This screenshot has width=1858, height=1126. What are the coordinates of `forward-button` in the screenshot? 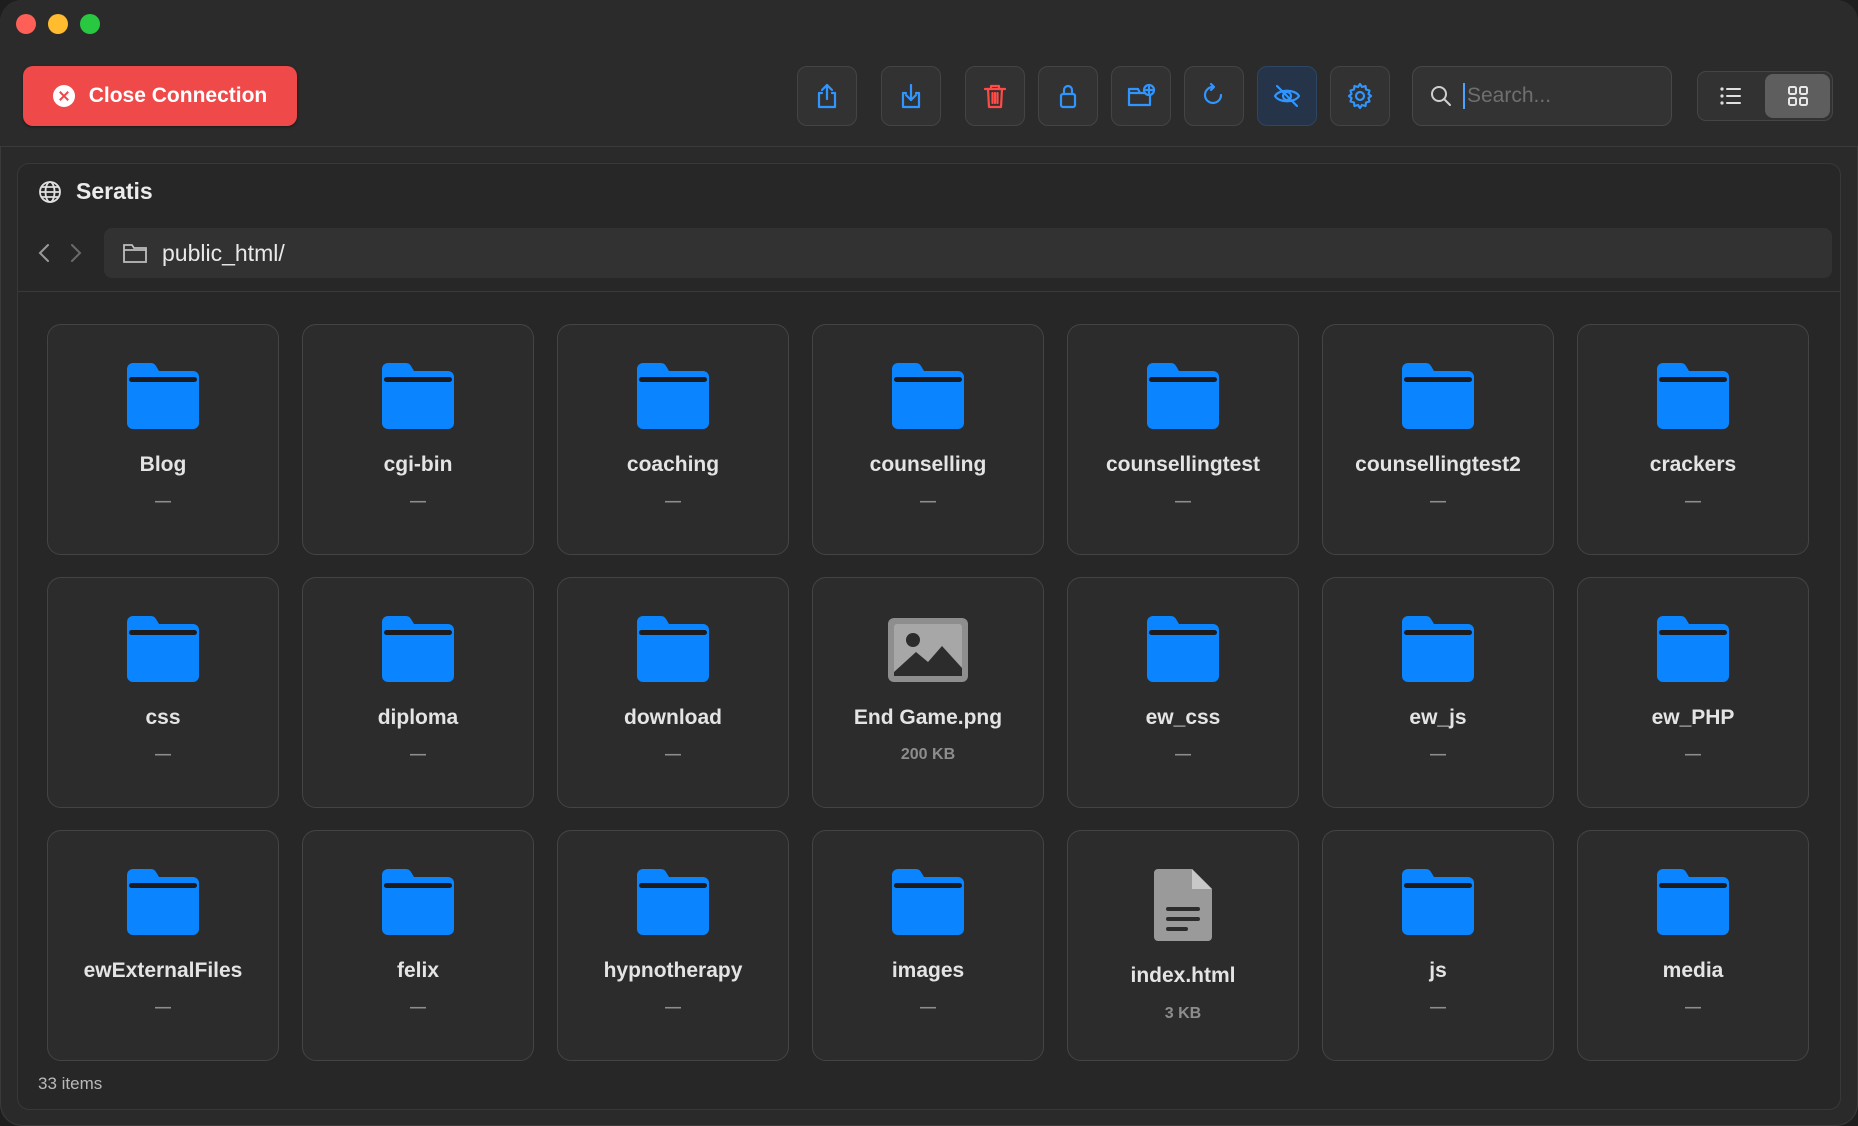 It's located at (76, 253).